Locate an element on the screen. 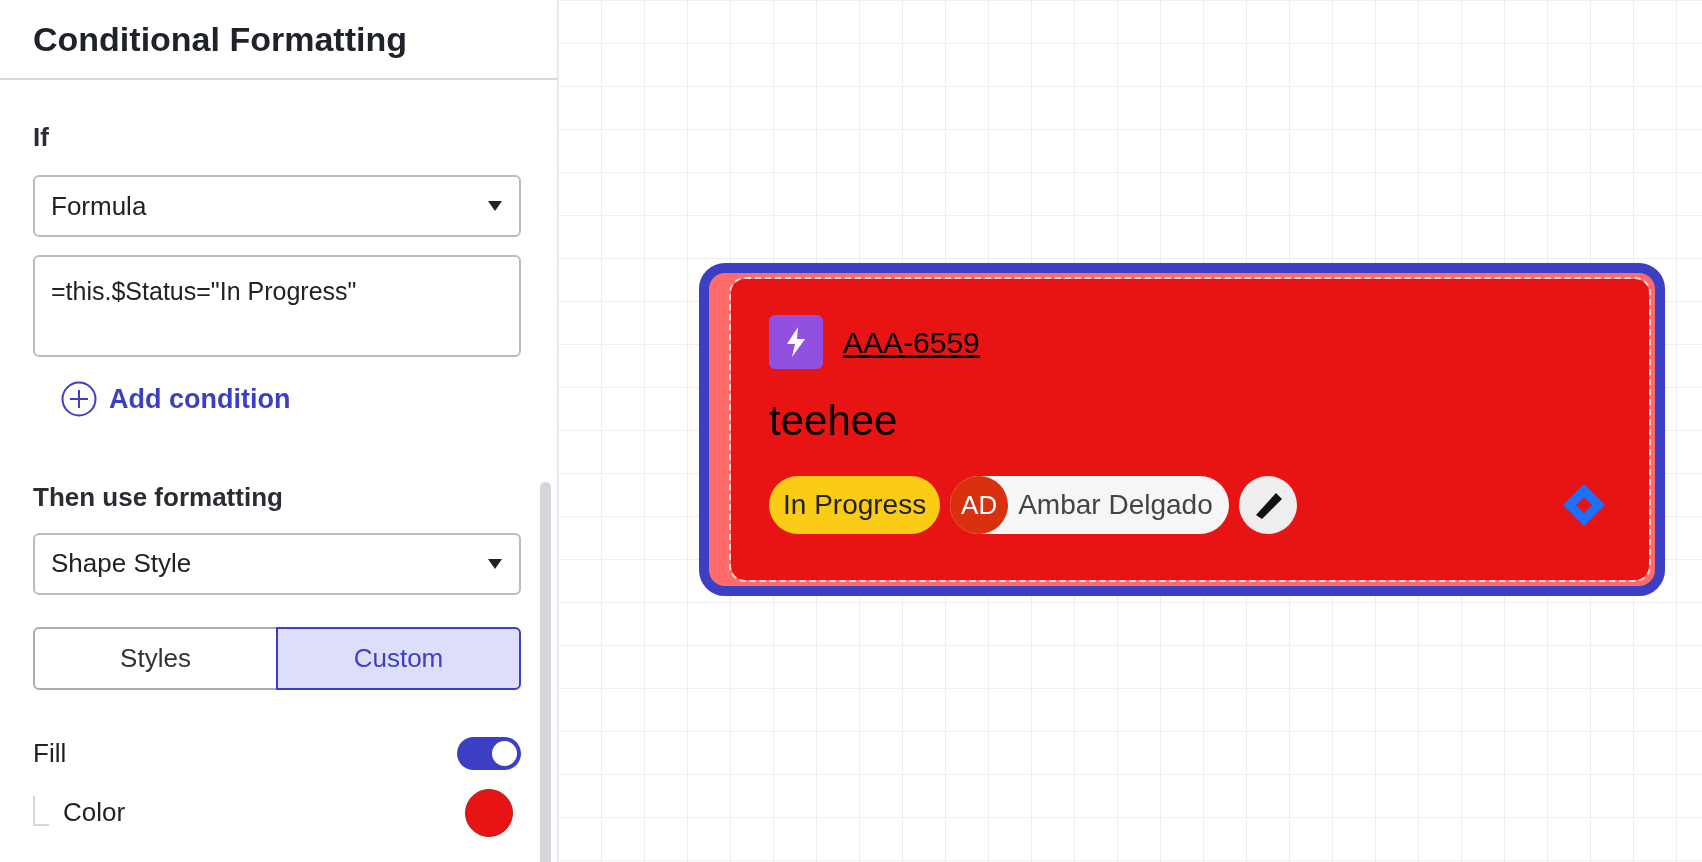 The width and height of the screenshot is (1702, 862). status-badge: In Progress is located at coordinates (855, 505).